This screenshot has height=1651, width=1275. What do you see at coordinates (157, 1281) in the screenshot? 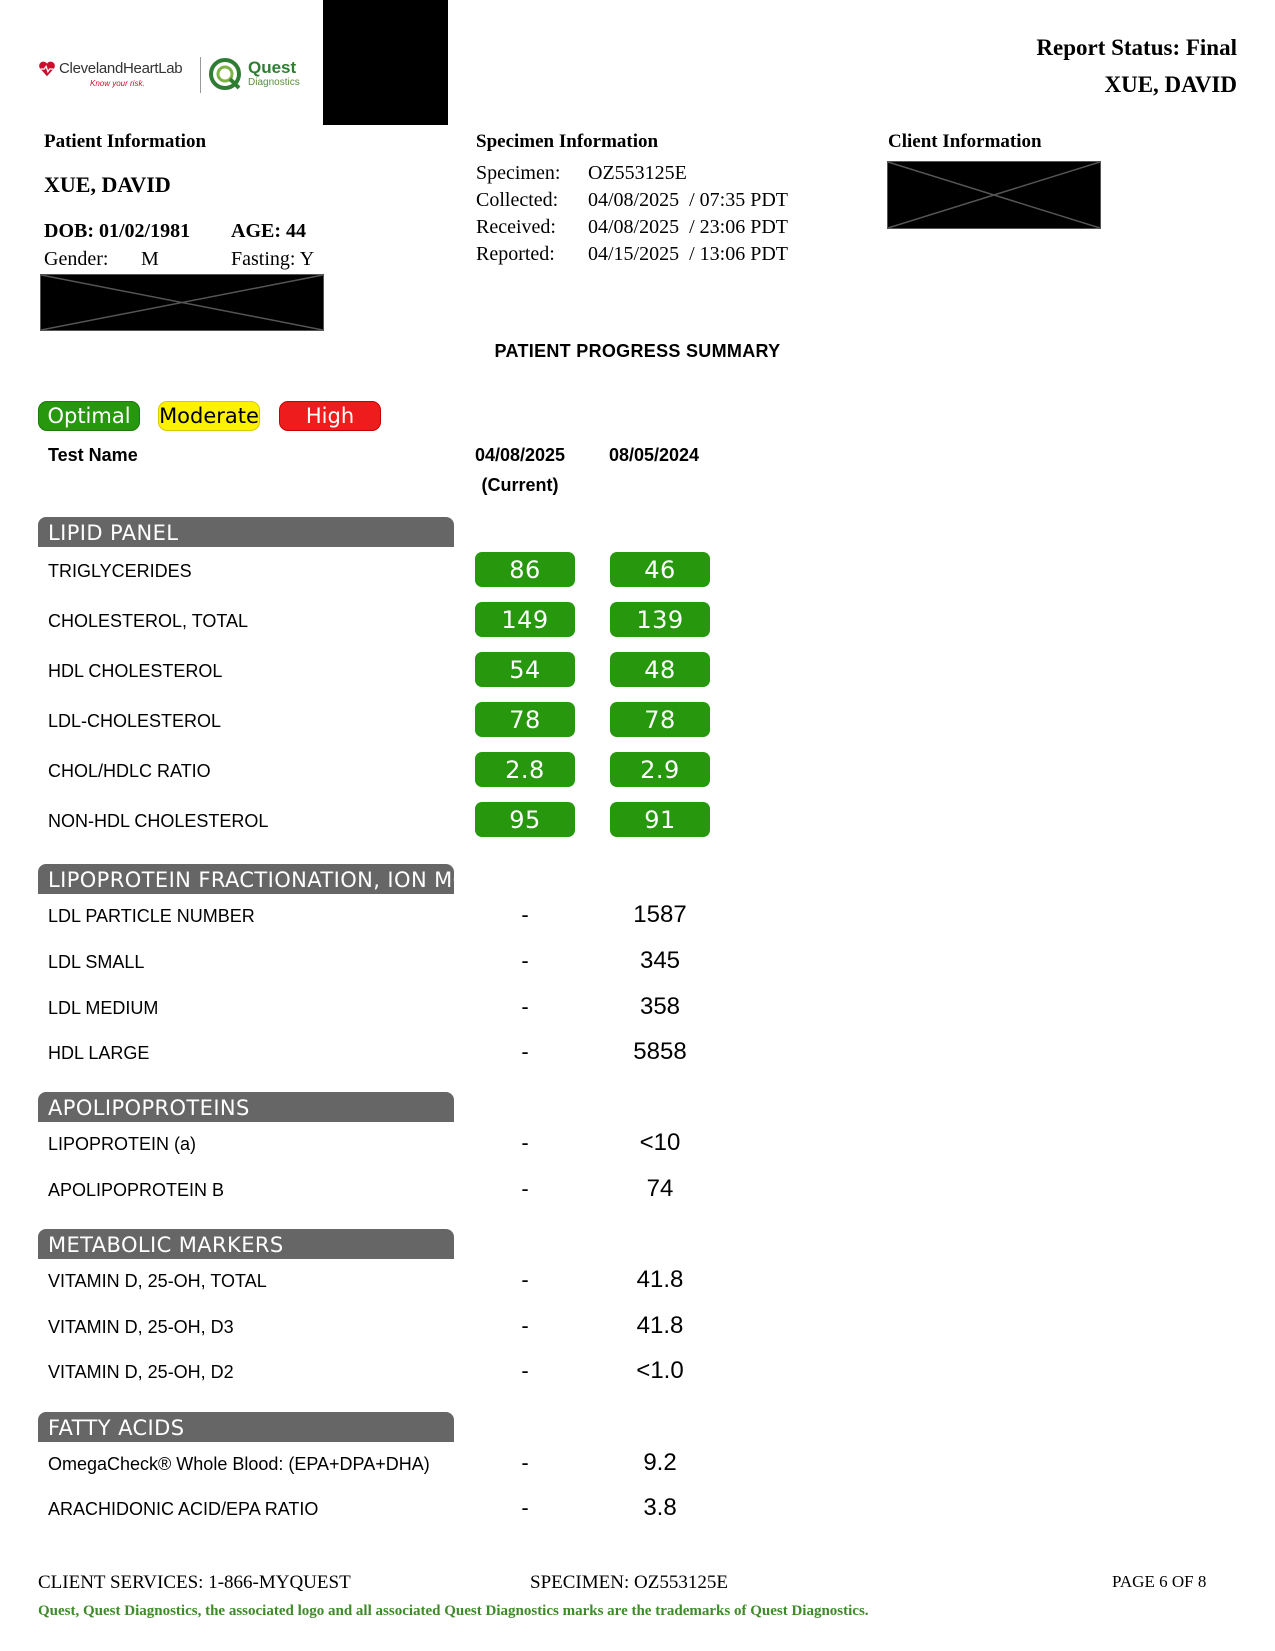
I see `test-name-vitamin-d-total: VITAMIN D, 25-OH, TOTAL` at bounding box center [157, 1281].